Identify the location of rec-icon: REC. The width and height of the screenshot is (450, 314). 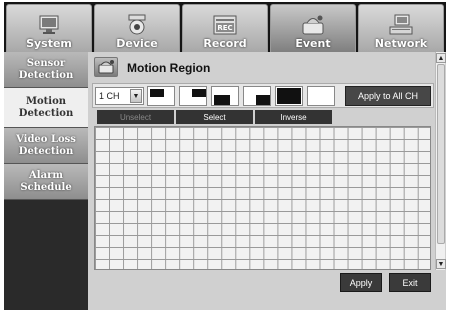
(225, 25).